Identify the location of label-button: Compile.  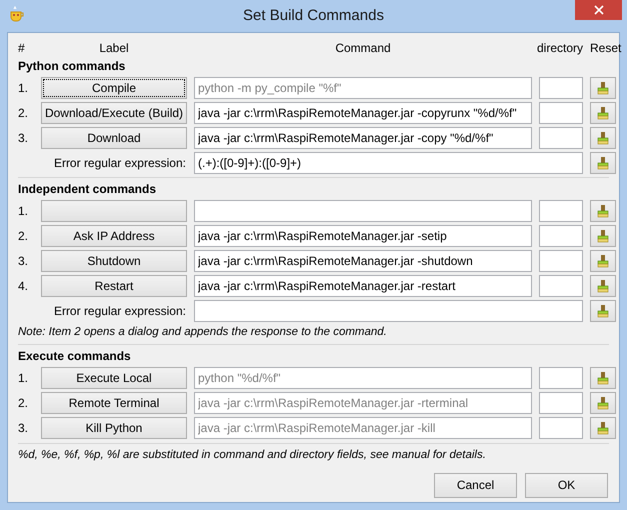
(114, 88).